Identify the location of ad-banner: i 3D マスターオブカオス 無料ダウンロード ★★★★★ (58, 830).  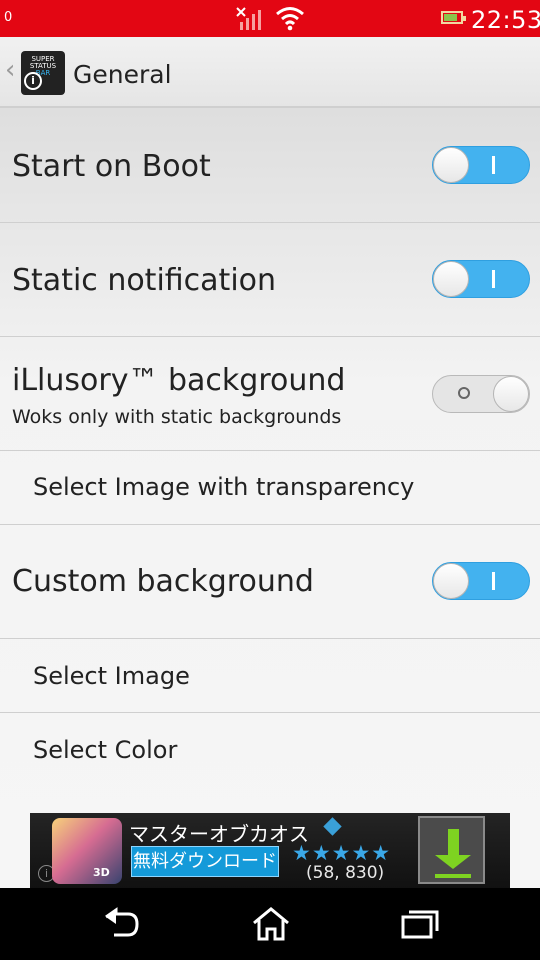
(270, 850).